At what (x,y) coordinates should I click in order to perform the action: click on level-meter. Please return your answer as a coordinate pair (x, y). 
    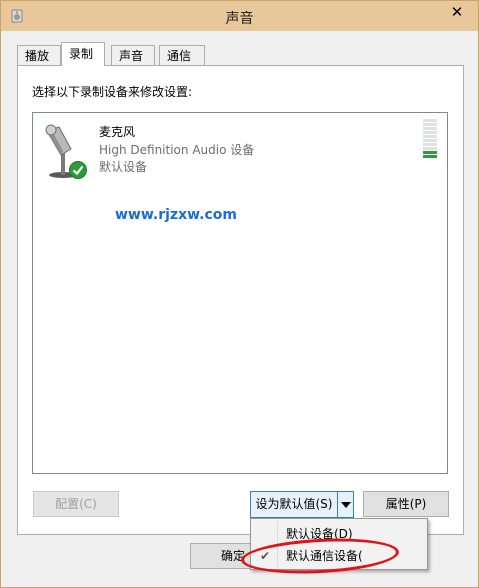
    Looking at the image, I should click on (430, 139).